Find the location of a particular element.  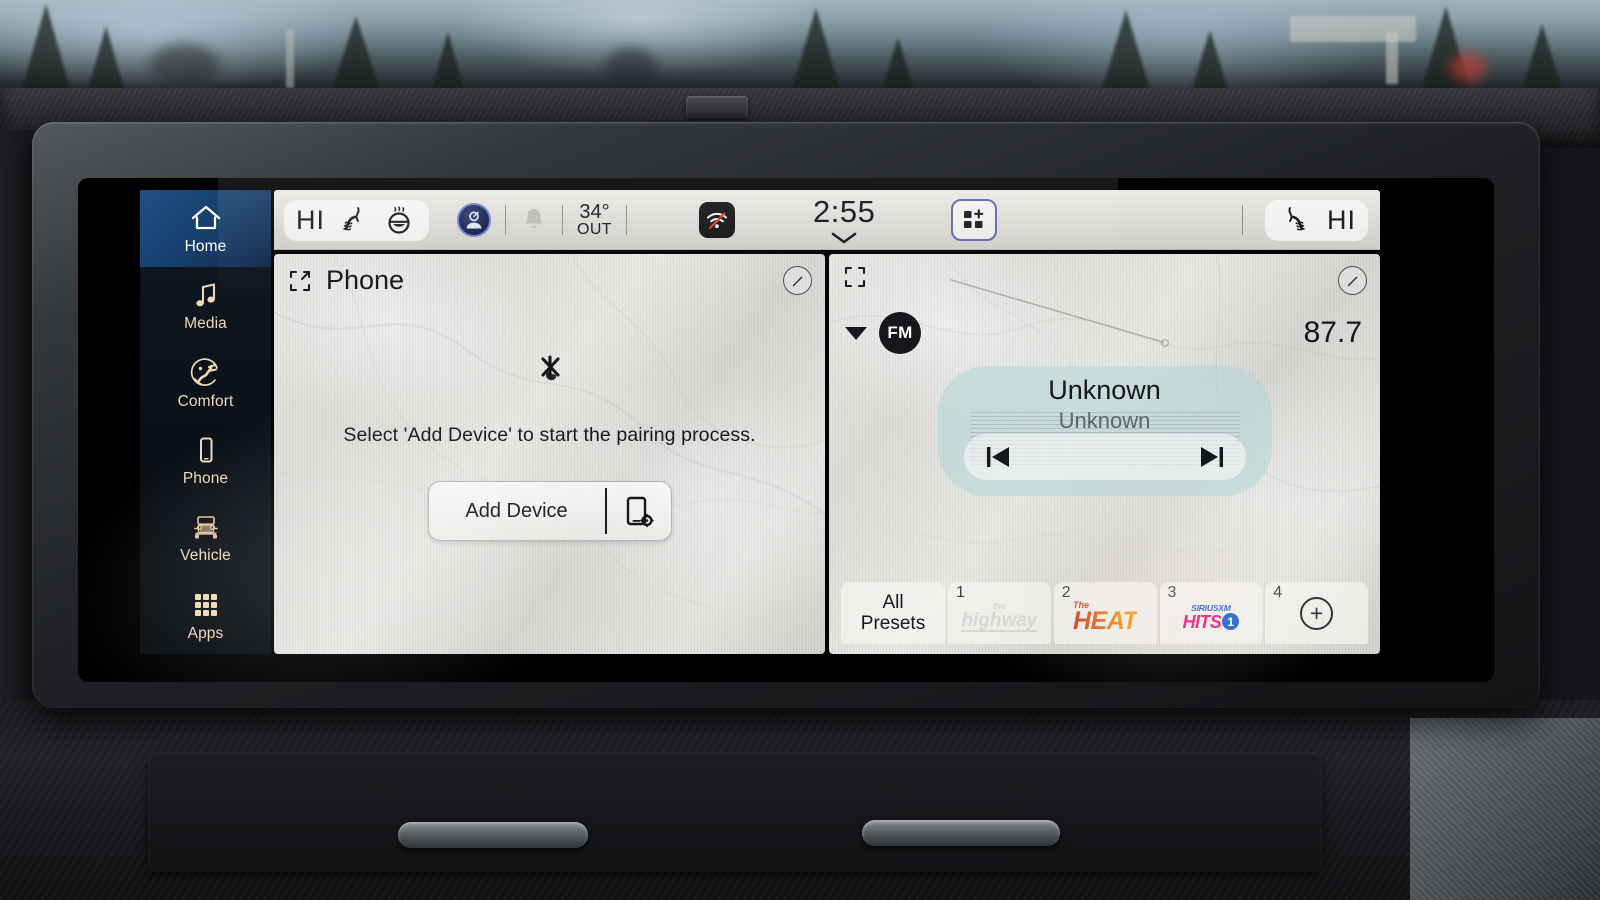

bluetooth-phone-disconnected-icon is located at coordinates (550, 368).